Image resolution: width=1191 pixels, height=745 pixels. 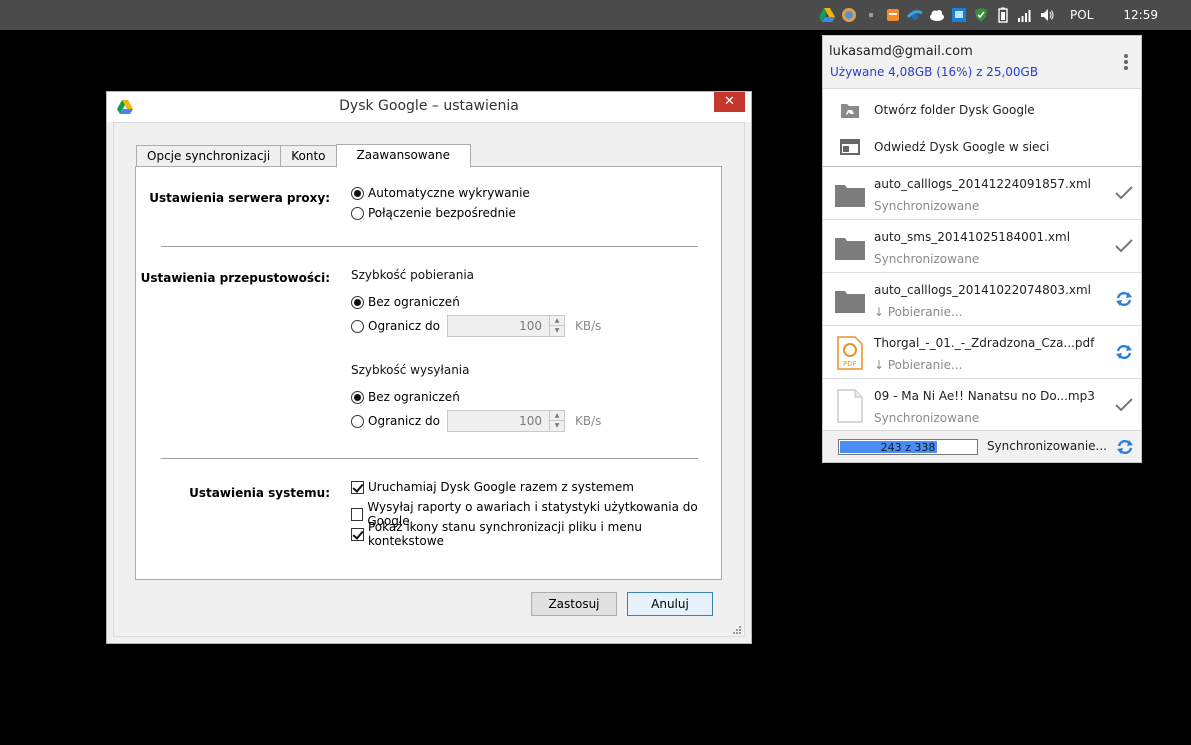 What do you see at coordinates (871, 15) in the screenshot?
I see `small-app-icon` at bounding box center [871, 15].